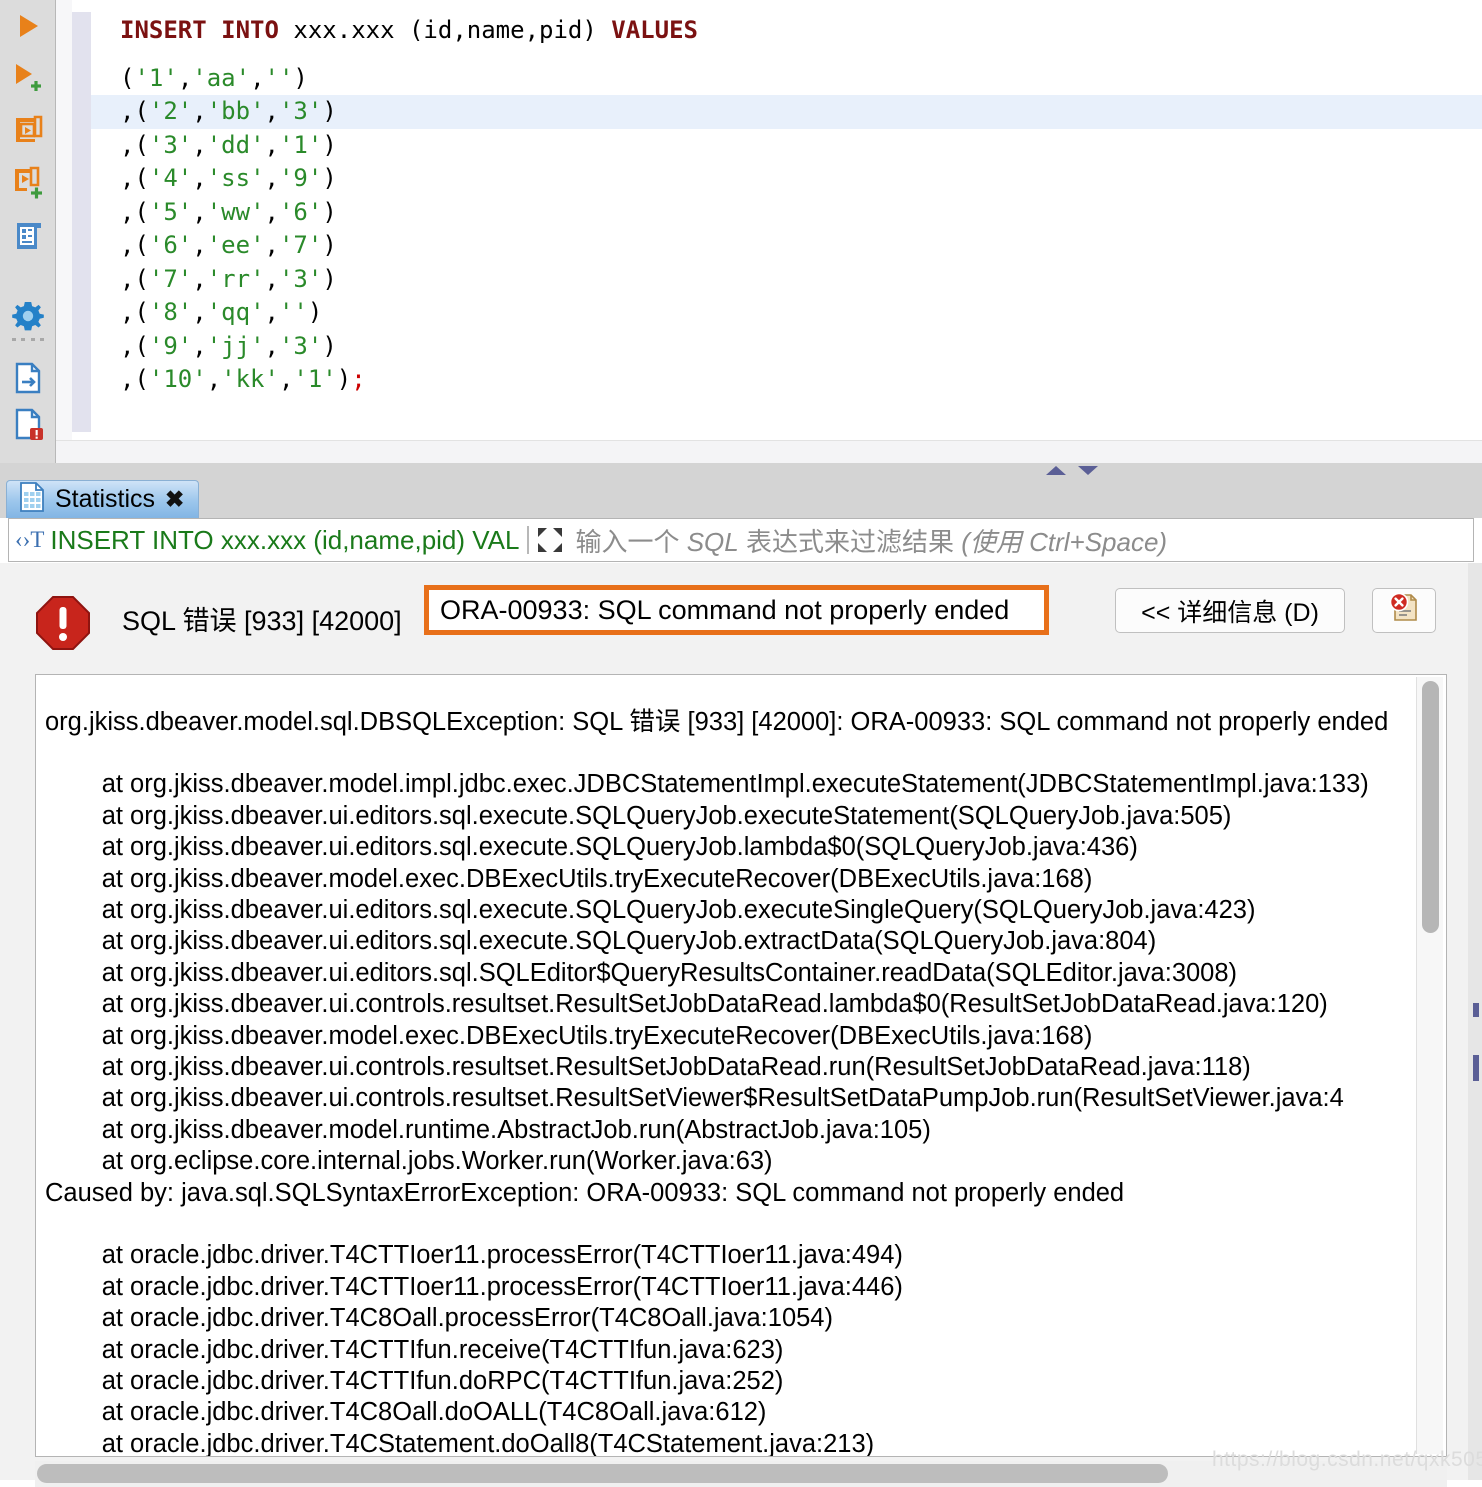  Describe the element at coordinates (28, 316) in the screenshot. I see `gear-icon` at that location.